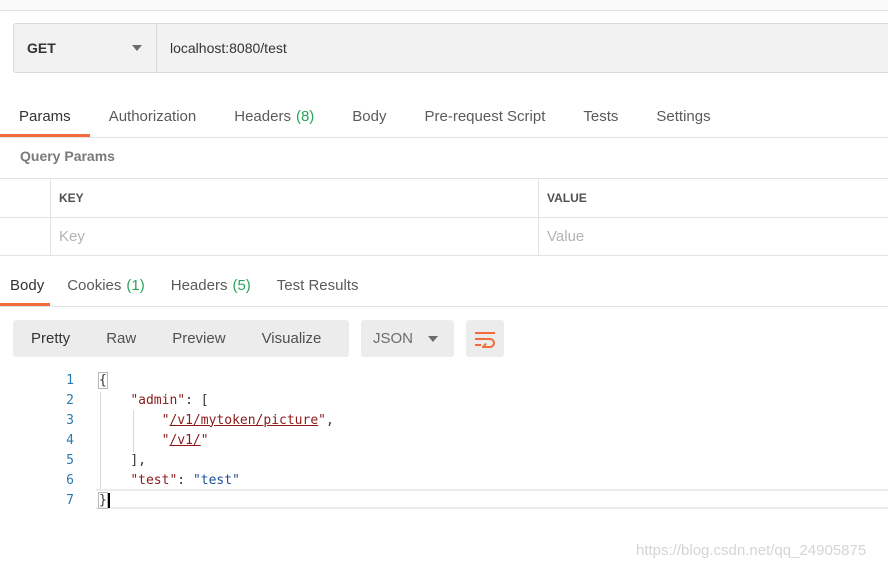  What do you see at coordinates (138, 460) in the screenshot?
I see `json-punct: ],` at bounding box center [138, 460].